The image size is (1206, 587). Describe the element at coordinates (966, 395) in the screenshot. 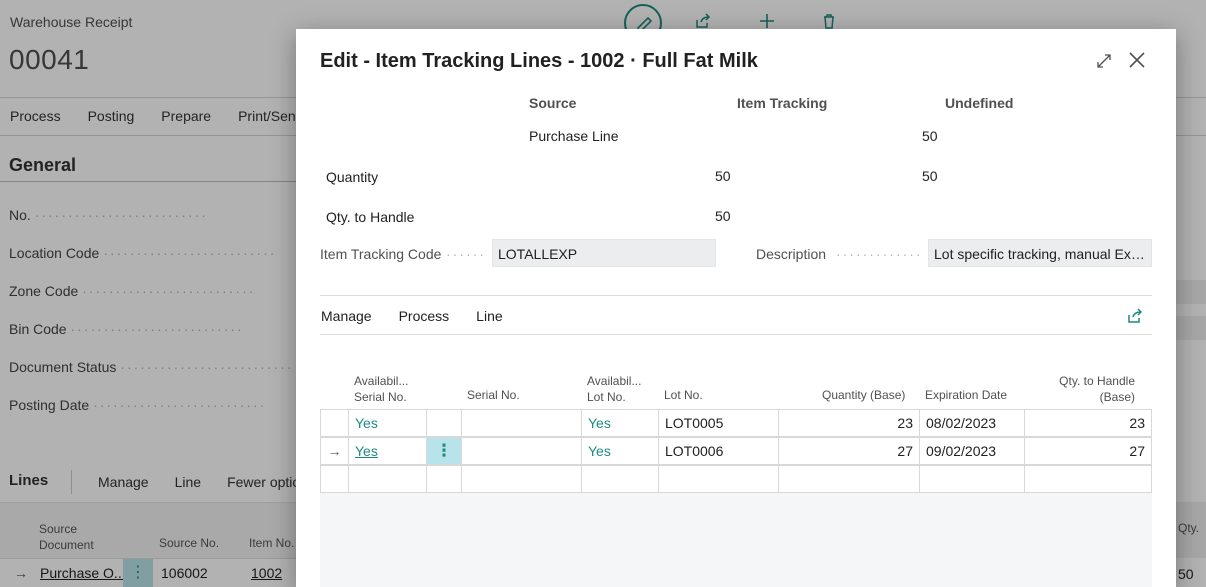

I see `header-expiration-date: Expiration Date` at that location.